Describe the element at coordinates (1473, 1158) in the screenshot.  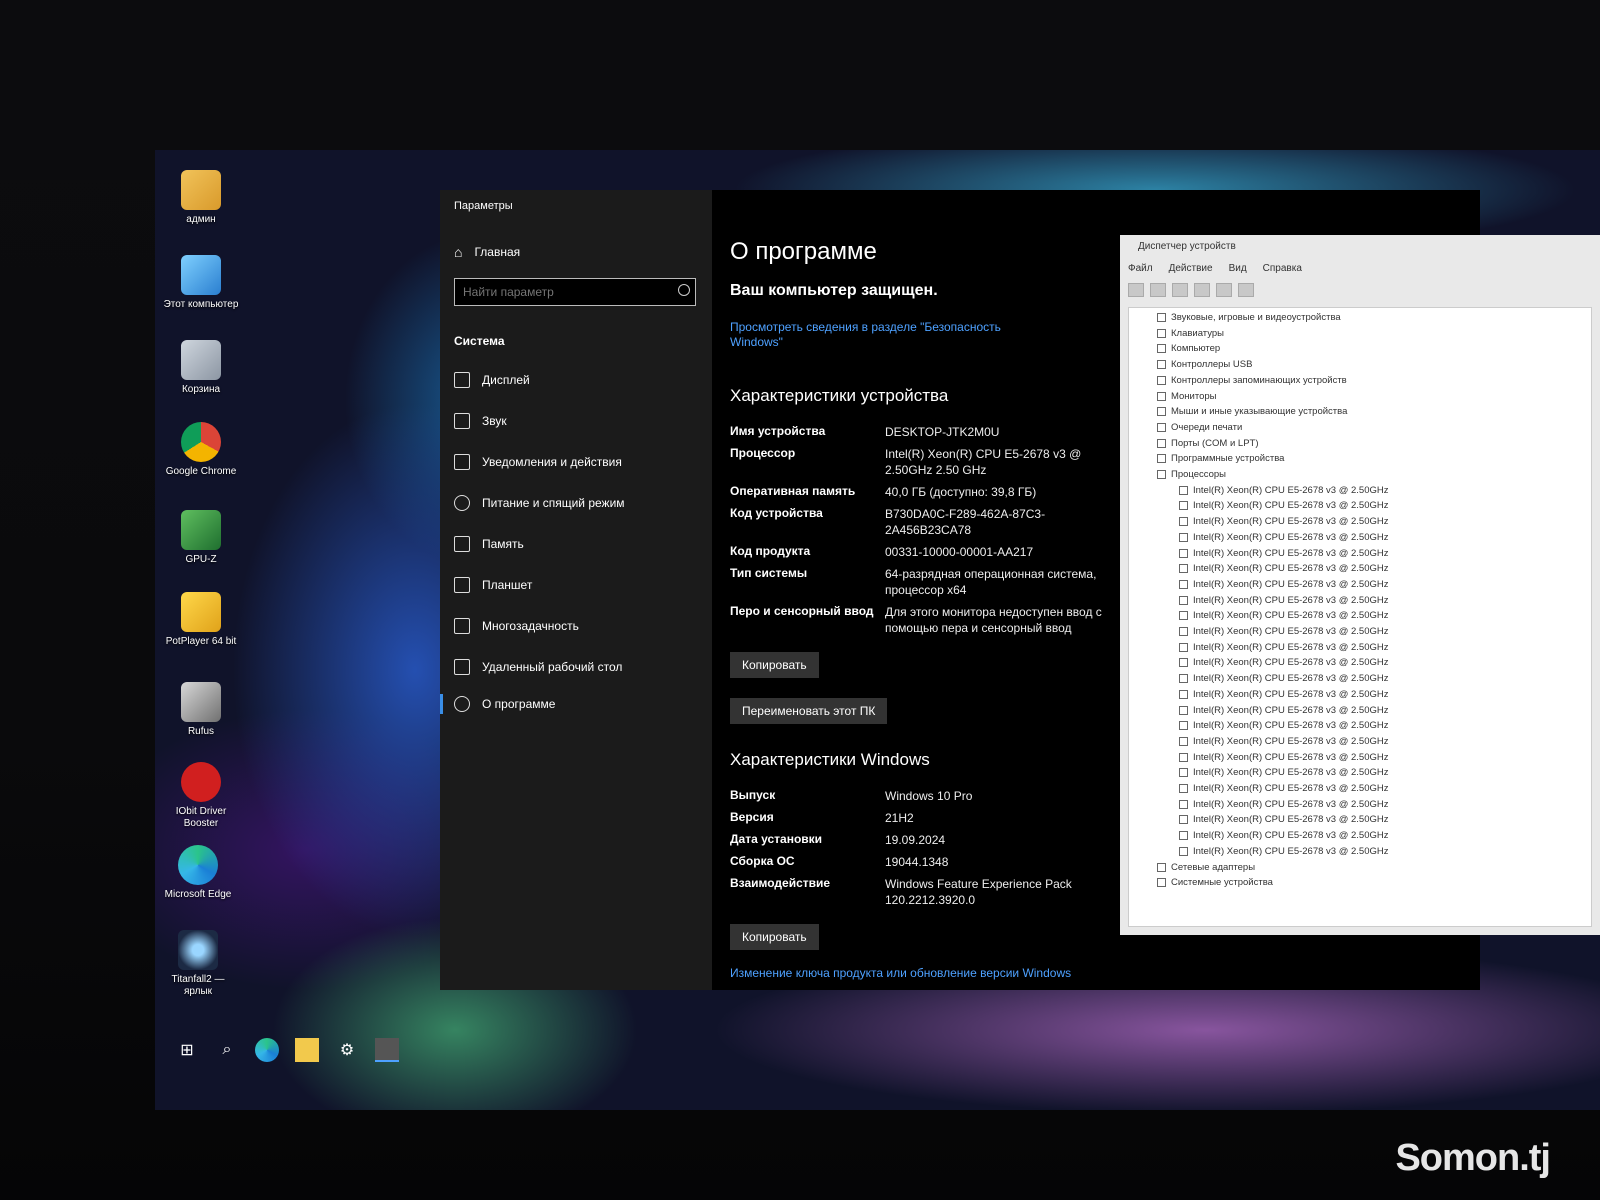
I see `watermark: Somon.tj` at that location.